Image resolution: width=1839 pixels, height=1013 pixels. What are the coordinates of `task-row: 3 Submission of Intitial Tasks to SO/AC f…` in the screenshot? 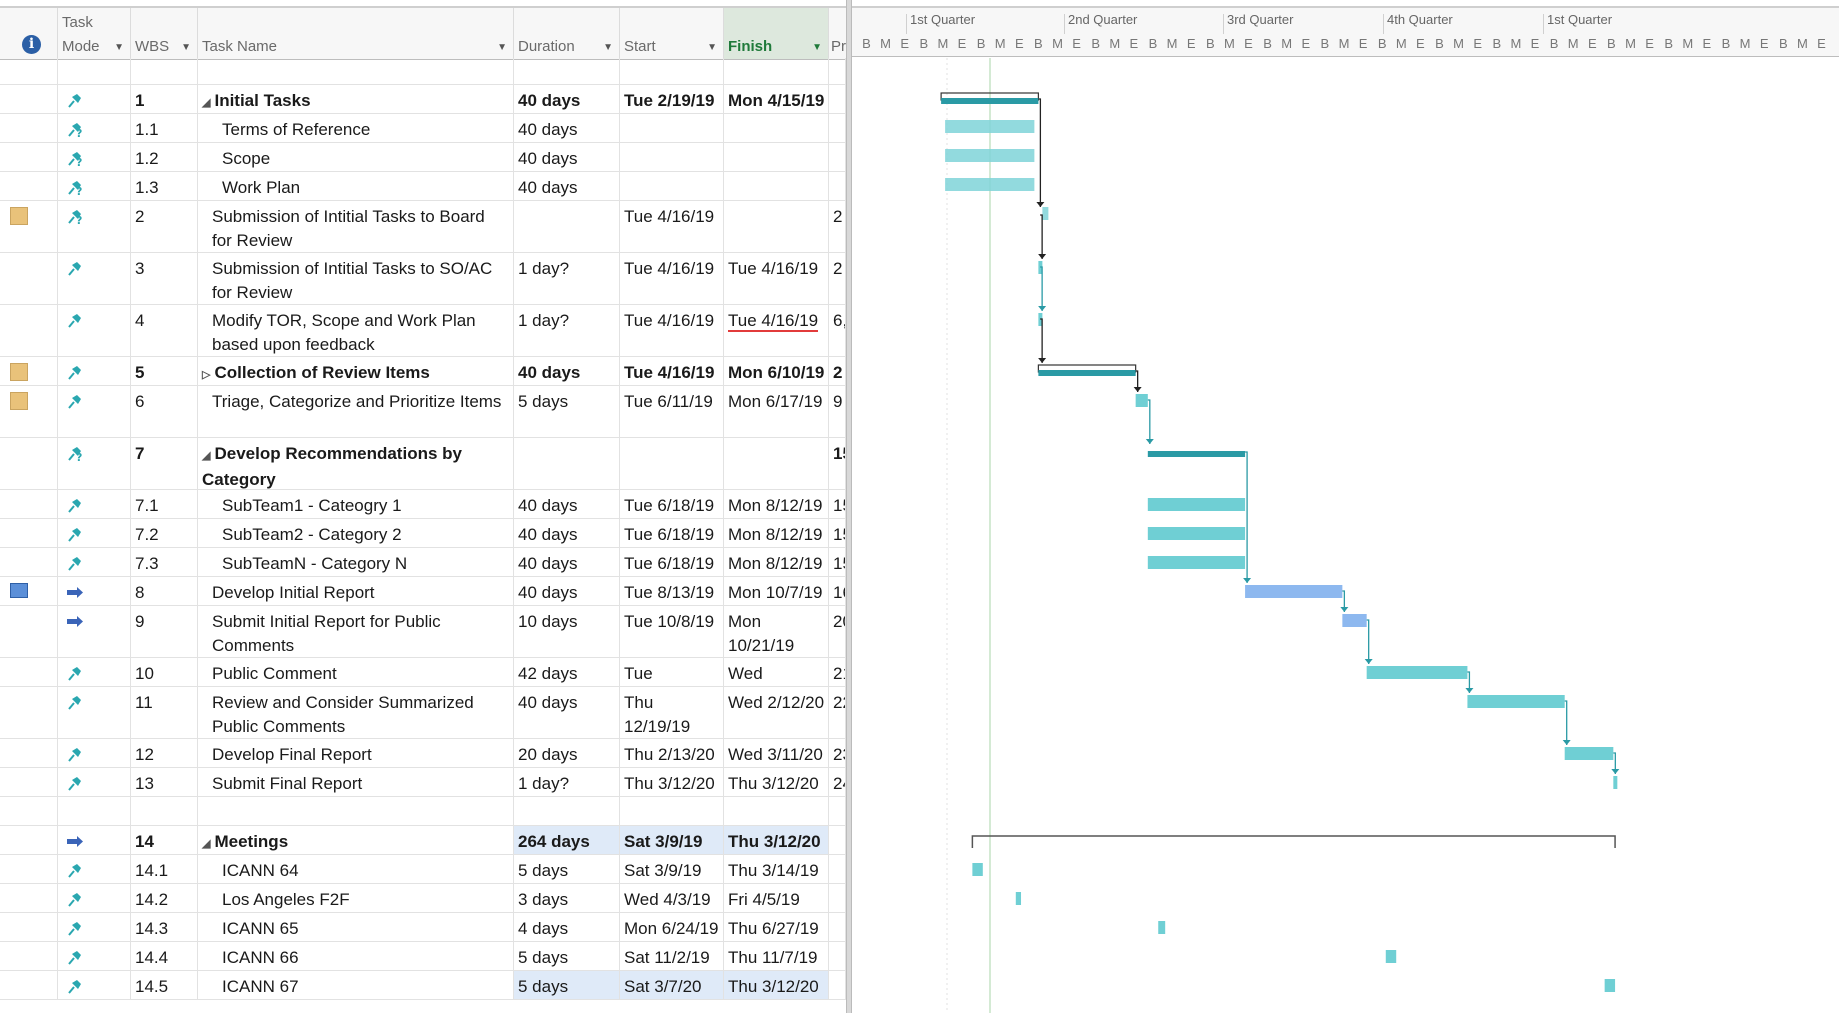 It's located at (423, 279).